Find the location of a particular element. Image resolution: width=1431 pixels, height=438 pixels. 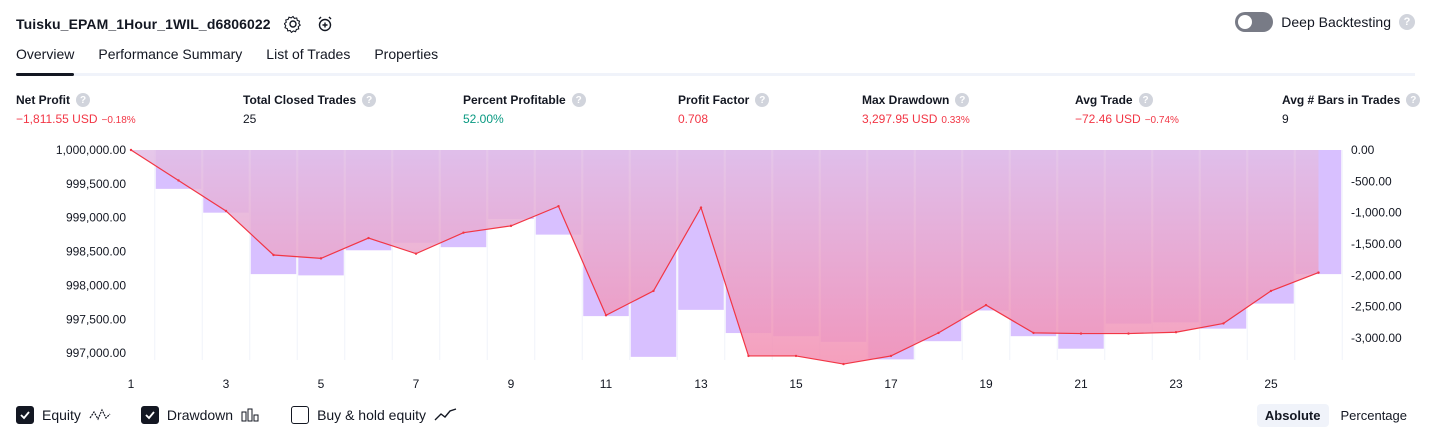

left-axis-tick: 998,500.00 is located at coordinates (96, 252).